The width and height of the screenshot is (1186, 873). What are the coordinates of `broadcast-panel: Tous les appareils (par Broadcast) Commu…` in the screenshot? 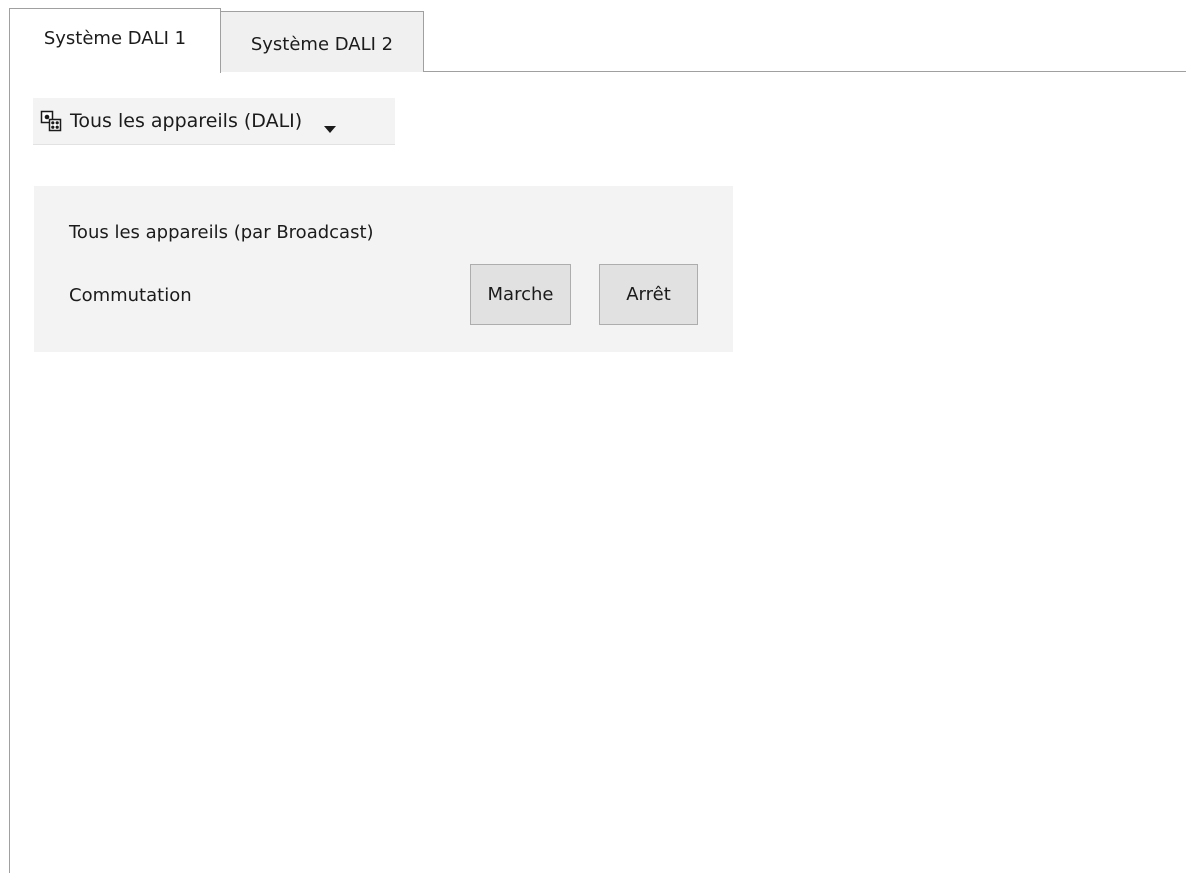 It's located at (383, 269).